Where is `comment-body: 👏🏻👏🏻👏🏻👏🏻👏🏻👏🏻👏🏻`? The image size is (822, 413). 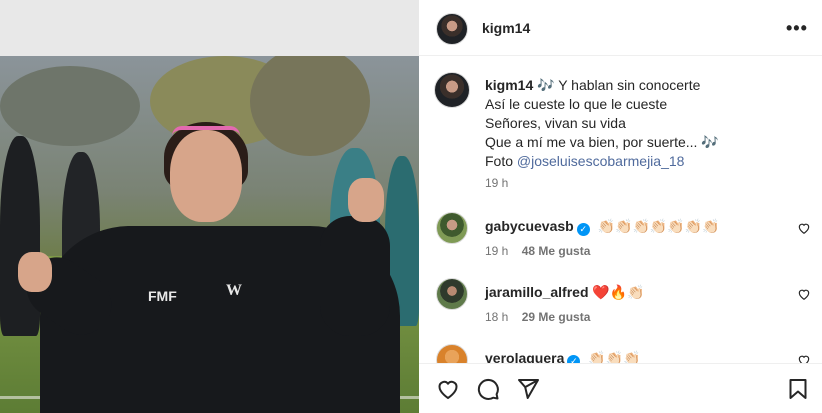
comment-body: 👏🏻👏🏻👏🏻👏🏻👏🏻👏🏻👏🏻 is located at coordinates (658, 226).